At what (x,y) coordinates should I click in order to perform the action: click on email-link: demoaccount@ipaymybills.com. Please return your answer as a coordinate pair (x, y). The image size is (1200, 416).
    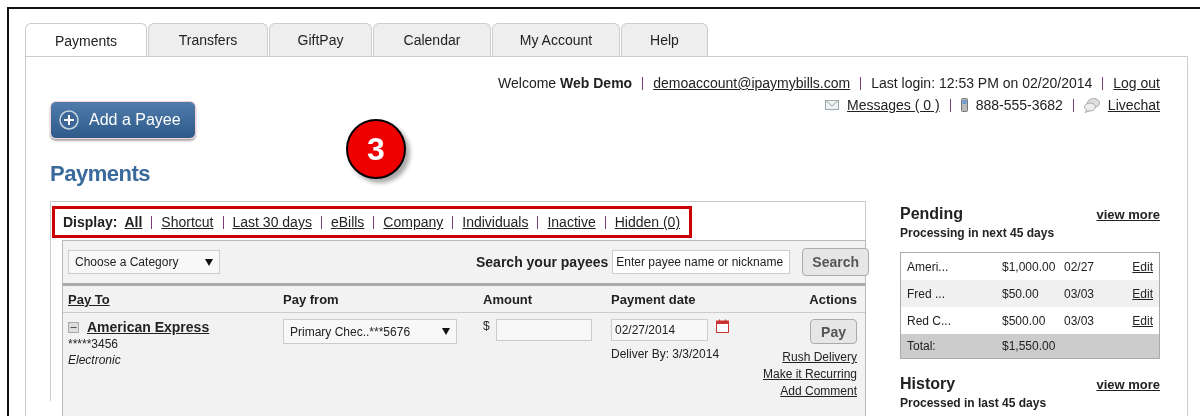
    Looking at the image, I should click on (752, 83).